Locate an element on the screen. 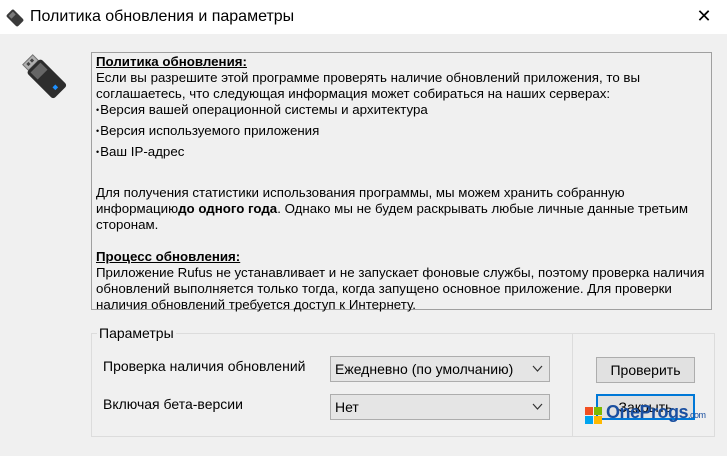  list-item: Версия используемого приложения is located at coordinates (401, 131).